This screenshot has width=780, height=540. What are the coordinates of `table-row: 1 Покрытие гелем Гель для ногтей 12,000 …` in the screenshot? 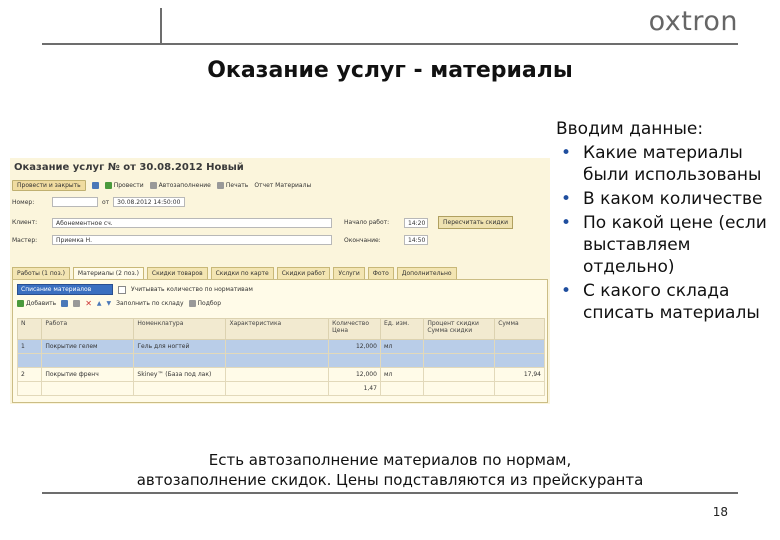 It's located at (280, 346).